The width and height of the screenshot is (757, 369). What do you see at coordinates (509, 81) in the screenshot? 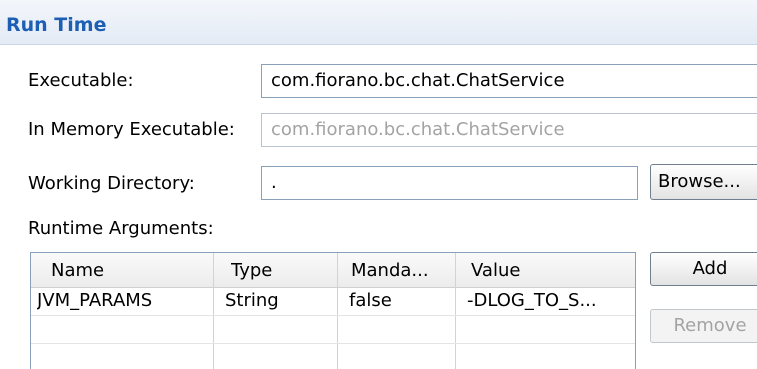
I see `executable-field: com.fiorano.bc.chat.ChatService` at bounding box center [509, 81].